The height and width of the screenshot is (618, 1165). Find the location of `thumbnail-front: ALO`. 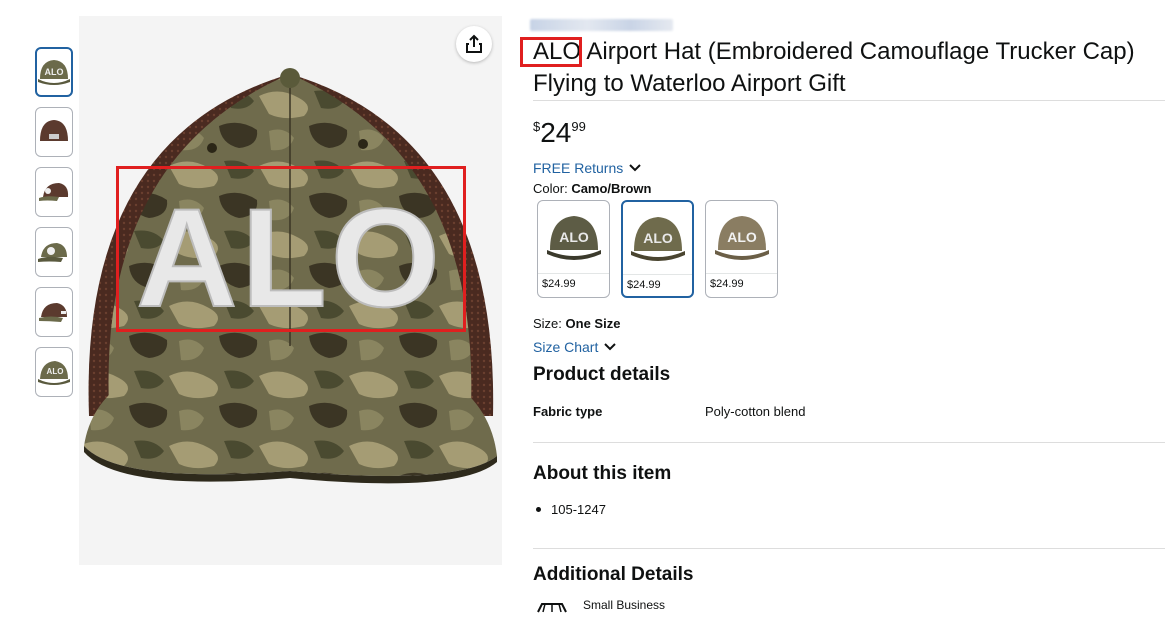

thumbnail-front: ALO is located at coordinates (54, 72).